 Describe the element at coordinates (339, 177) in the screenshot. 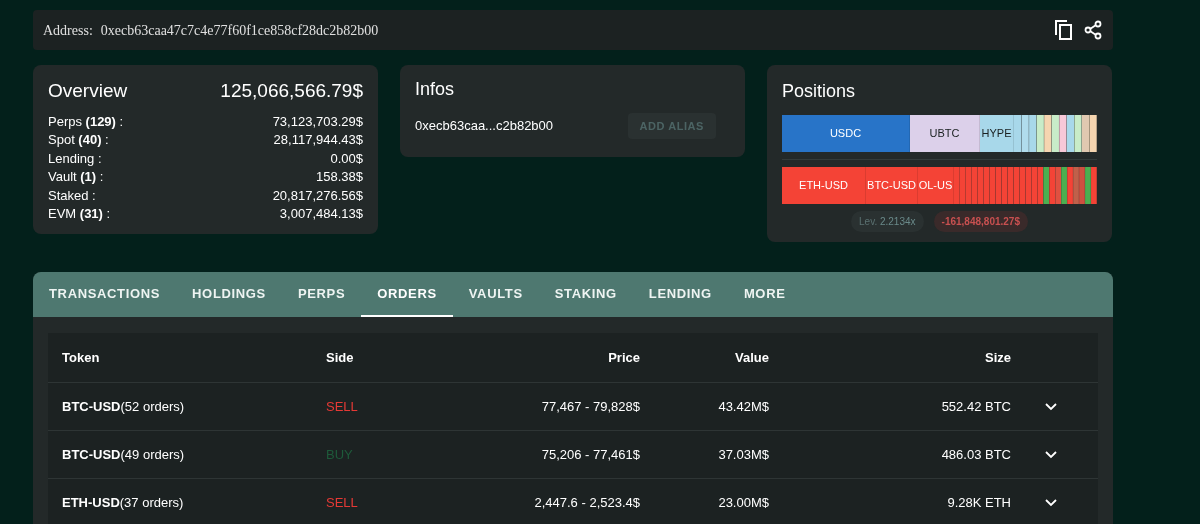

I see `overview-value: 158.38$` at that location.